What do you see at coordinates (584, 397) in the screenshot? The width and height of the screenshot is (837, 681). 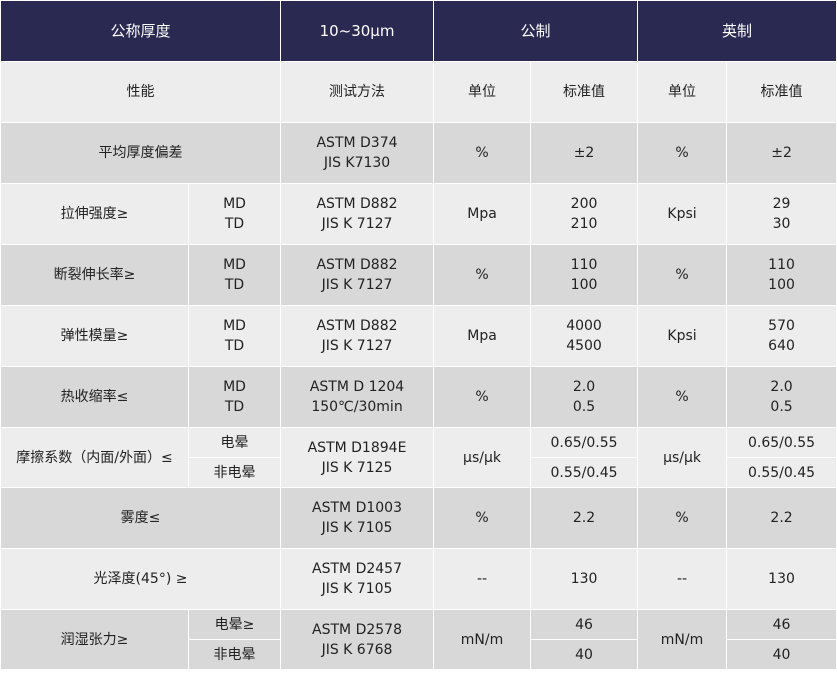 I see `value-metric: 2.0 0.5` at bounding box center [584, 397].